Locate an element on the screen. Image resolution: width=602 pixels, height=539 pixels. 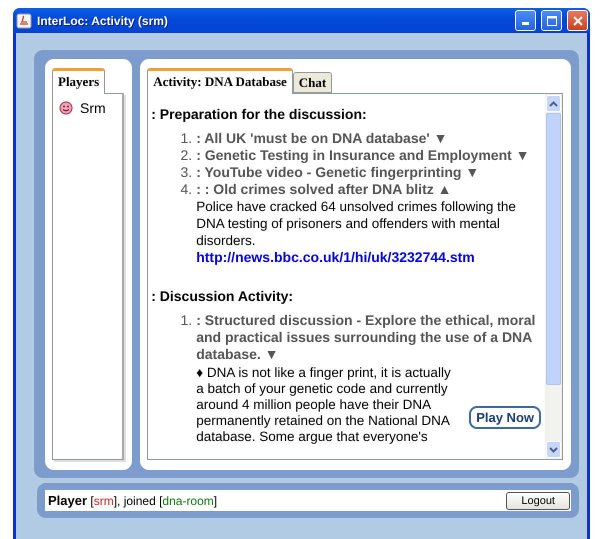
item-description: Police have cracked 64 unsolved crimes following the DNA testing of prisoners and offenders with mental disorders. is located at coordinates (356, 223).